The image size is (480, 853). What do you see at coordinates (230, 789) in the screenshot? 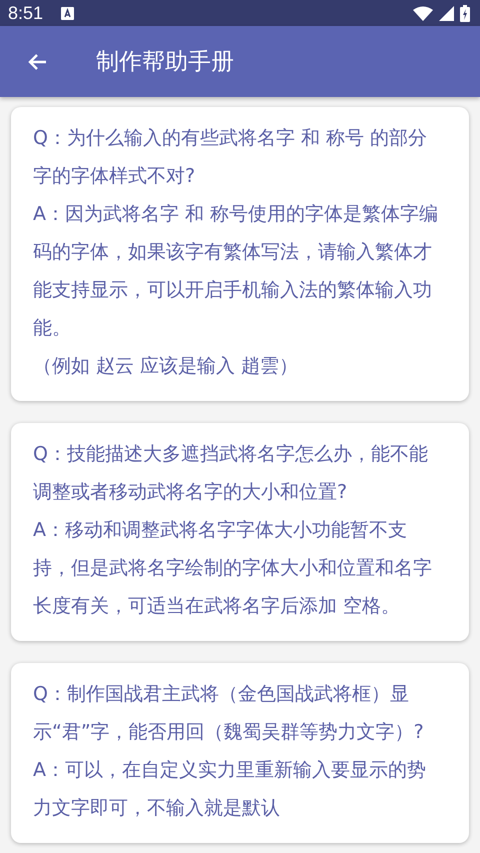
I see `faq-answer: A：可以，在自定义实力里重新输入要显示的势力文字即可，不输入就是默认` at bounding box center [230, 789].